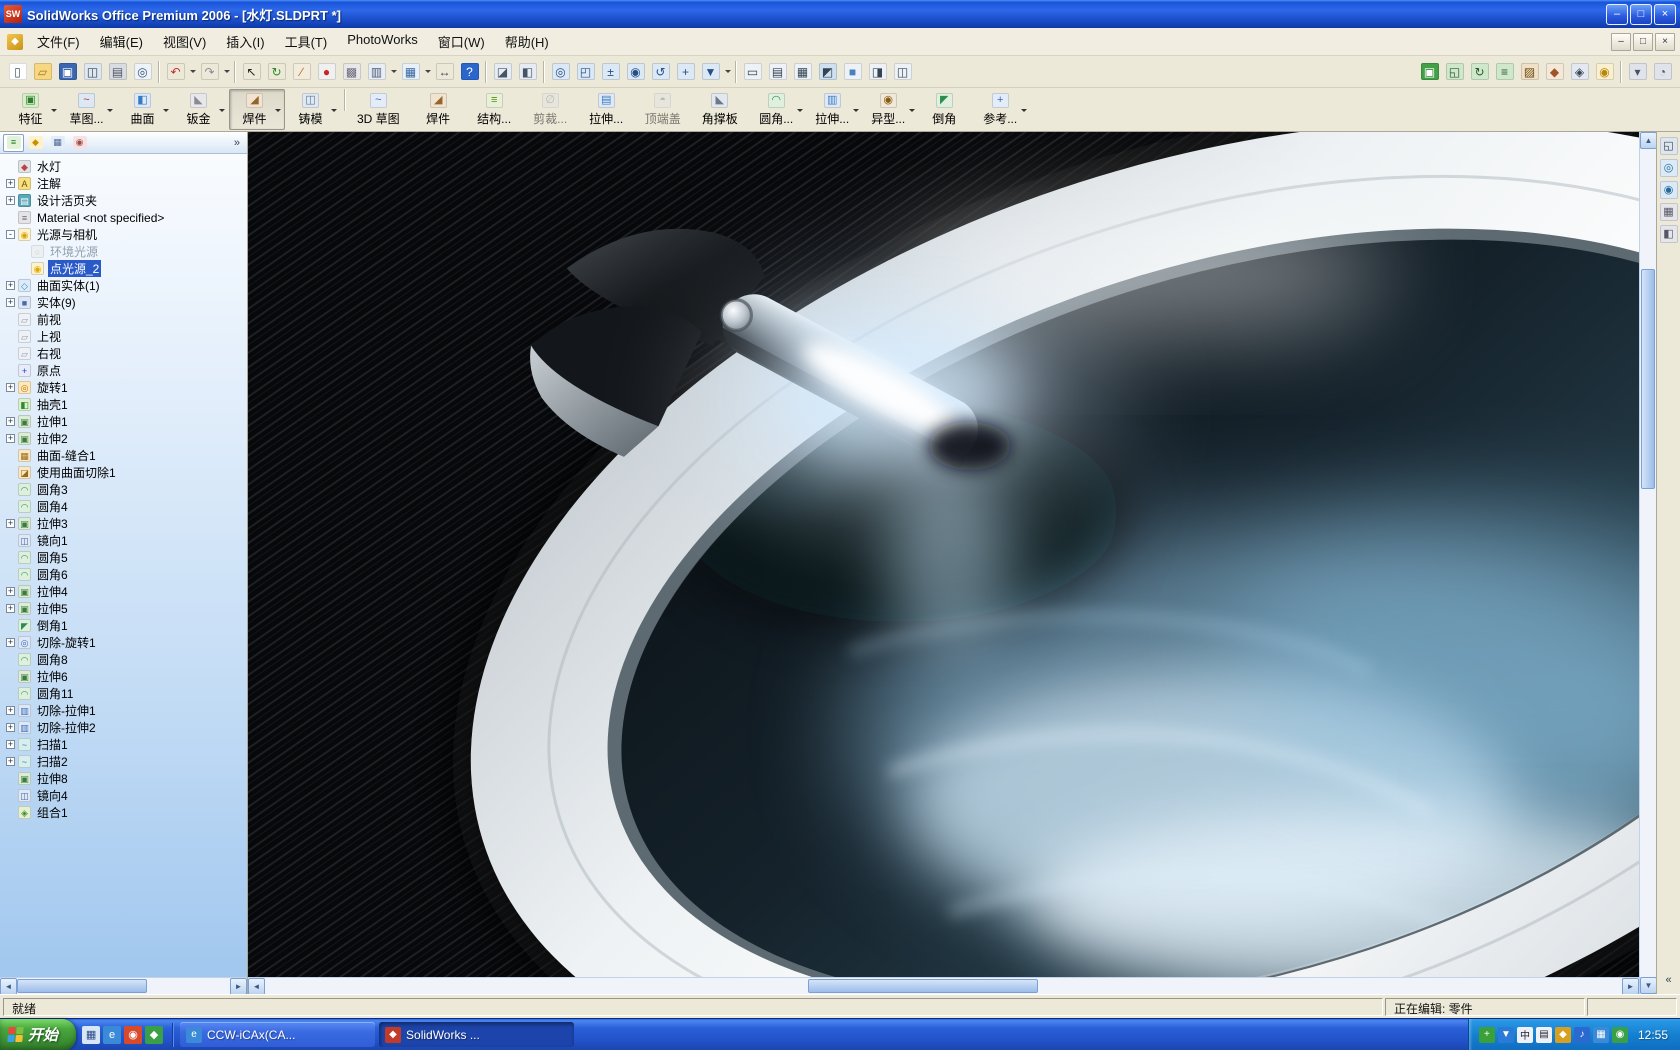  I want to click on panel-tab: ◆, so click(35, 143).